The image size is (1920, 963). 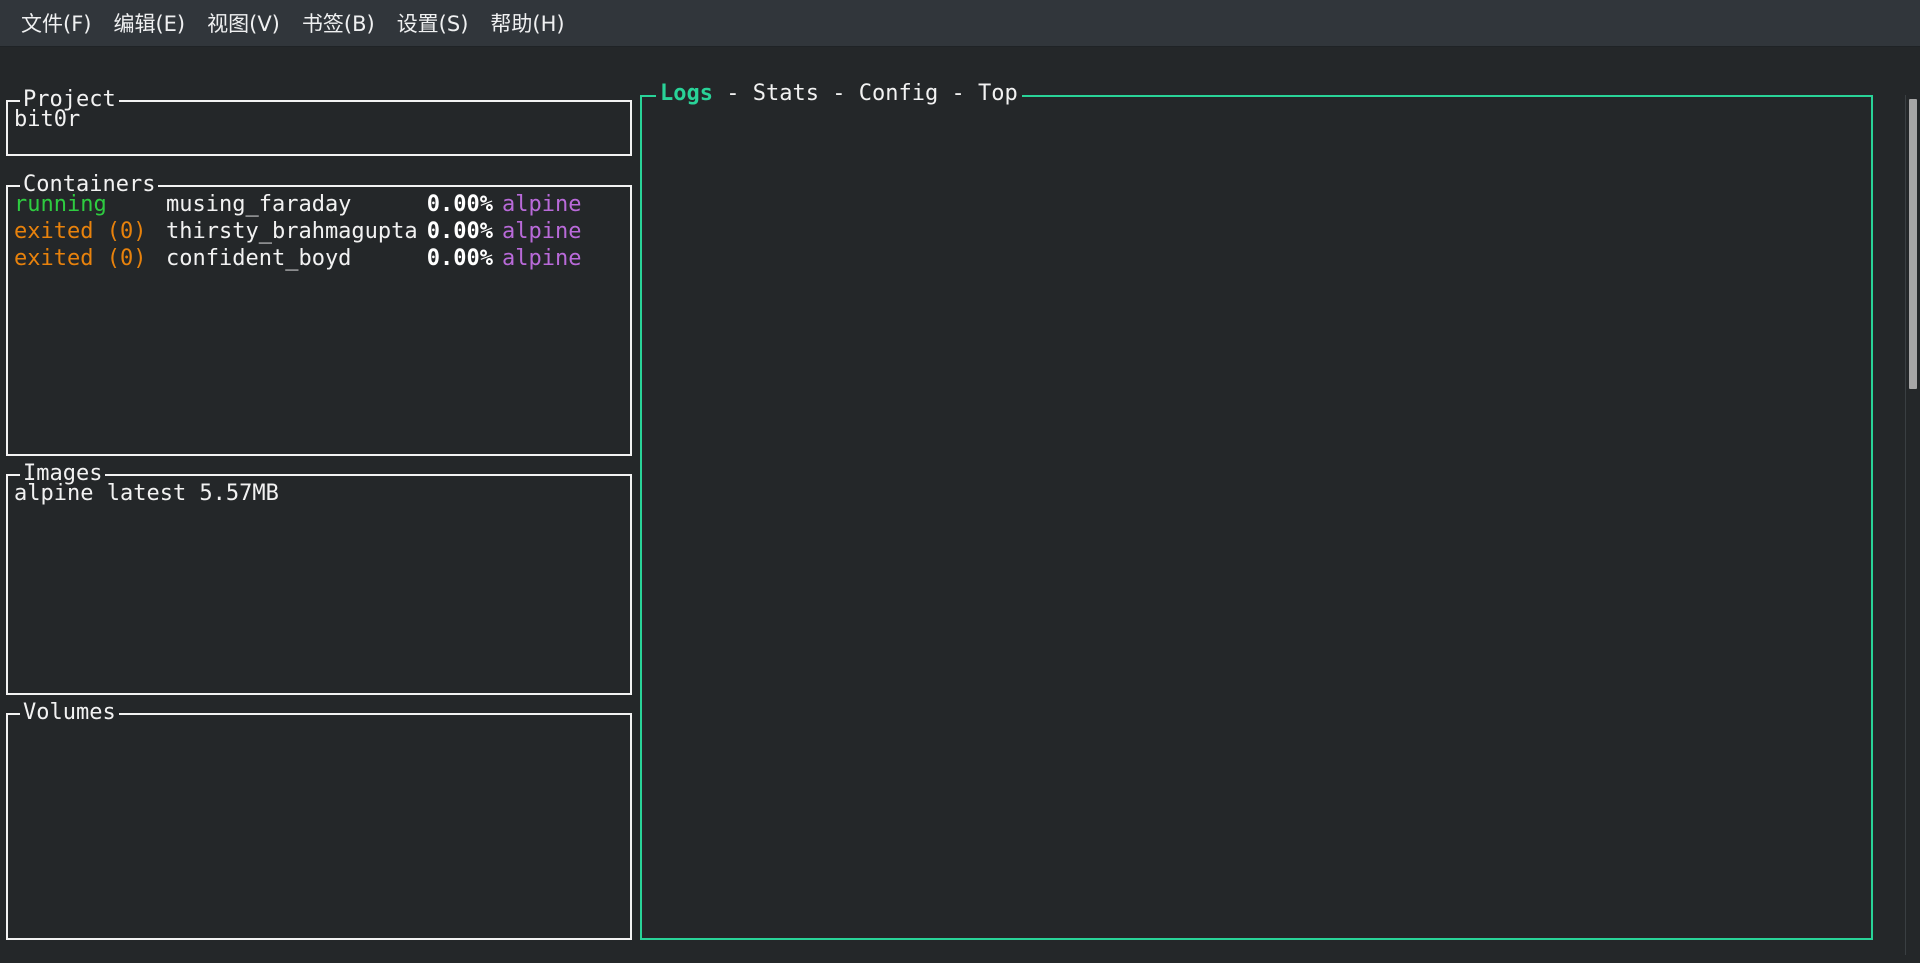 What do you see at coordinates (259, 204) in the screenshot?
I see `container-name: musing_faraday` at bounding box center [259, 204].